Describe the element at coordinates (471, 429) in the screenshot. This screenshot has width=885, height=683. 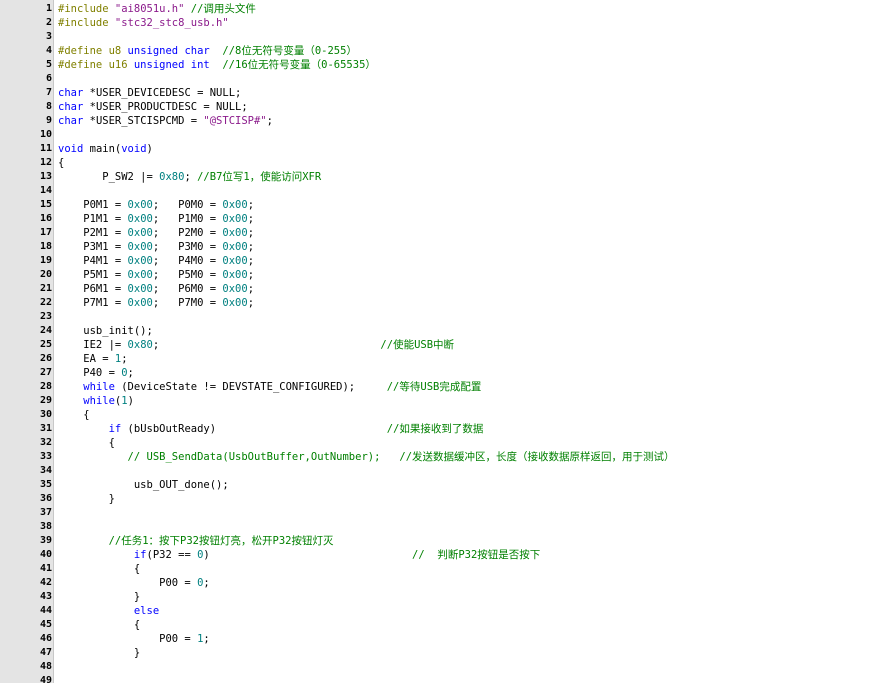
I see `code-line: if (bUsbOutReady) //如果接收到了数据` at that location.